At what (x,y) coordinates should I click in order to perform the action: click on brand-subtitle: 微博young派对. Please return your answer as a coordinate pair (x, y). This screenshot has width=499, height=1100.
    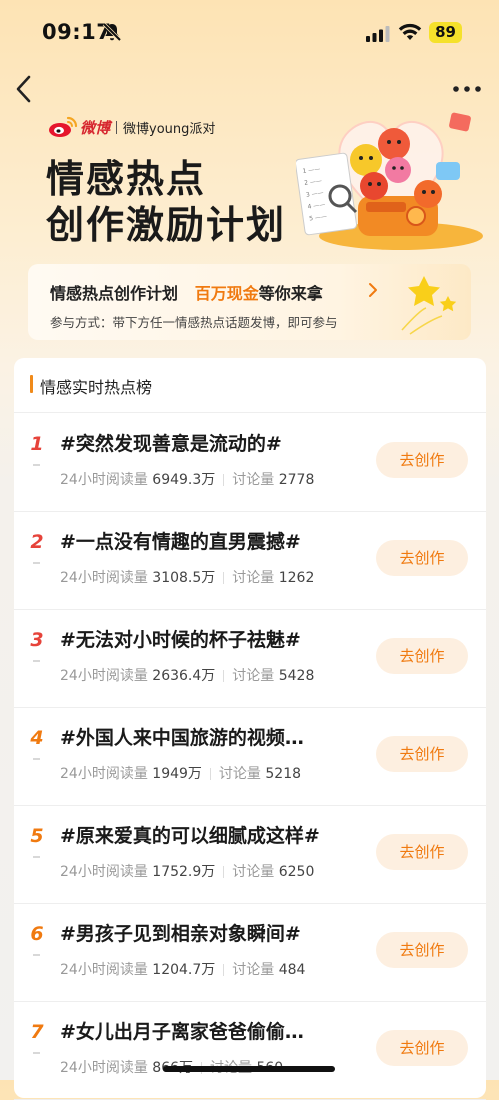
    Looking at the image, I should click on (169, 129).